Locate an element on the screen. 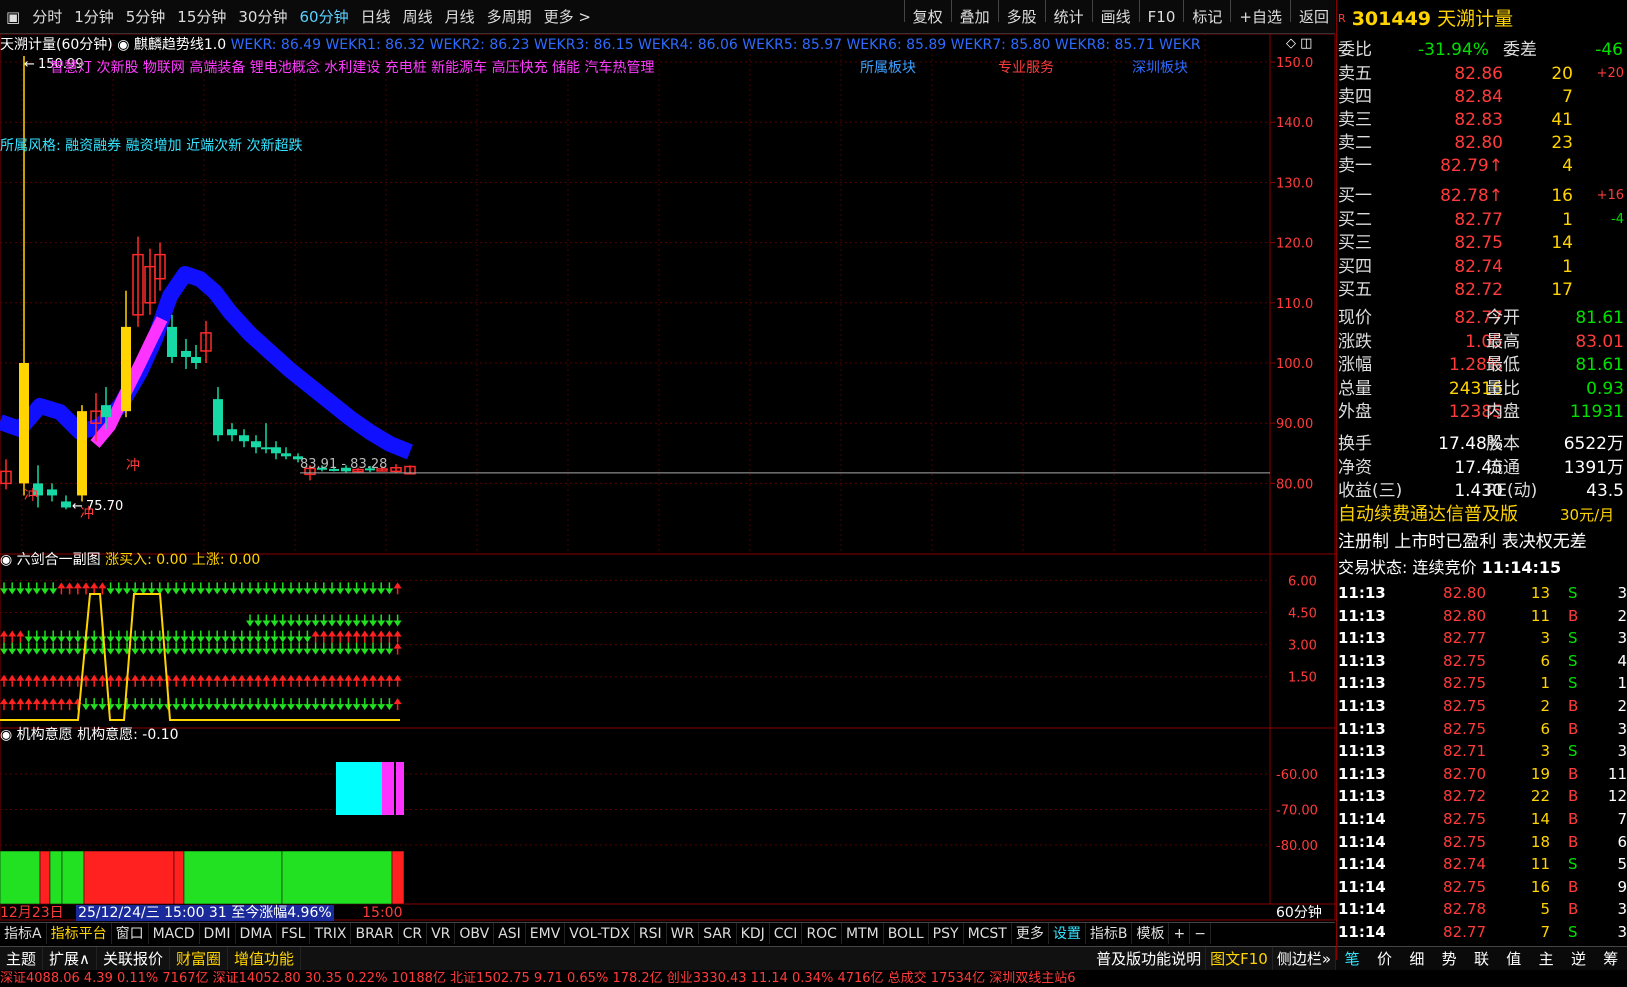  period-button: 15分钟 is located at coordinates (201, 17).